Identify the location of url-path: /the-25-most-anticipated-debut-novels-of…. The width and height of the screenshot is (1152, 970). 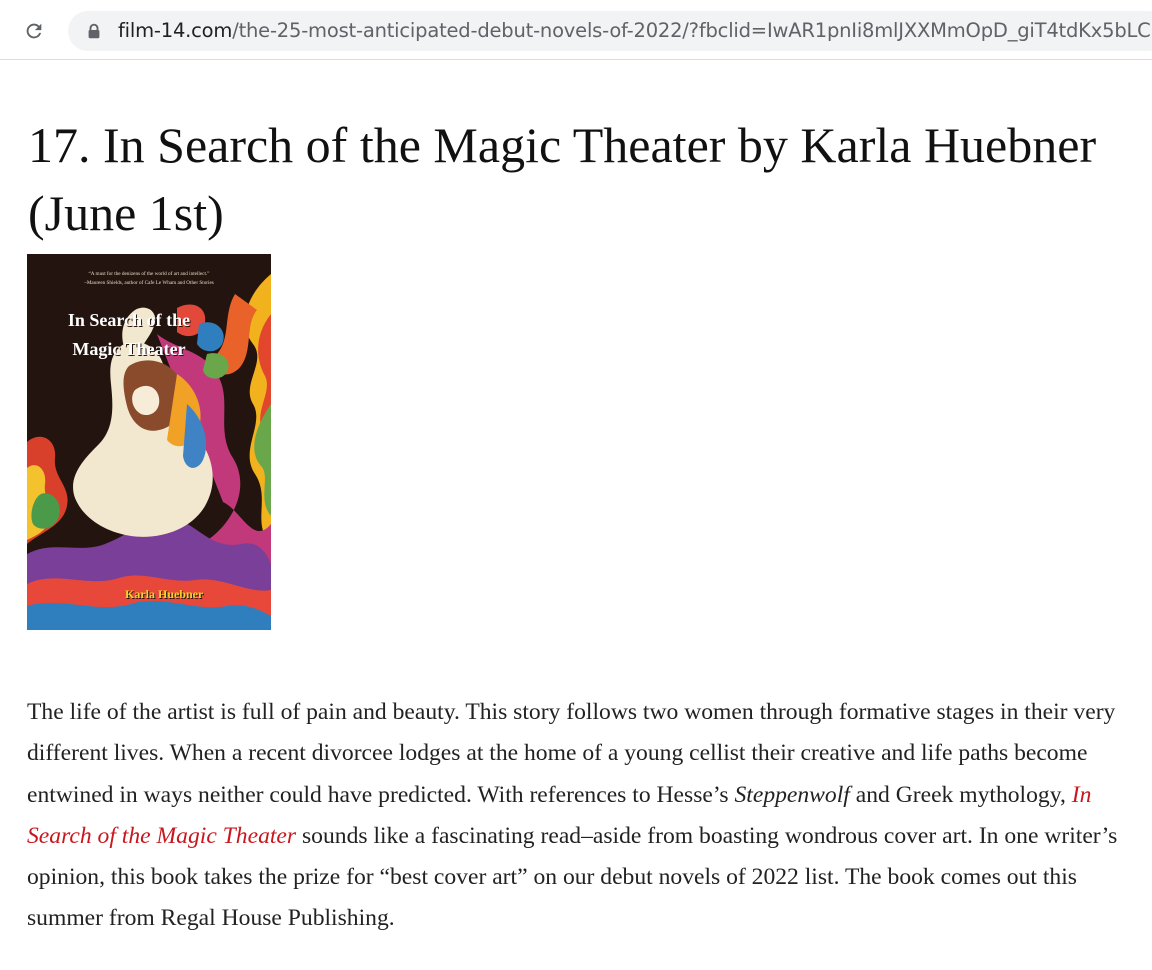
(692, 30).